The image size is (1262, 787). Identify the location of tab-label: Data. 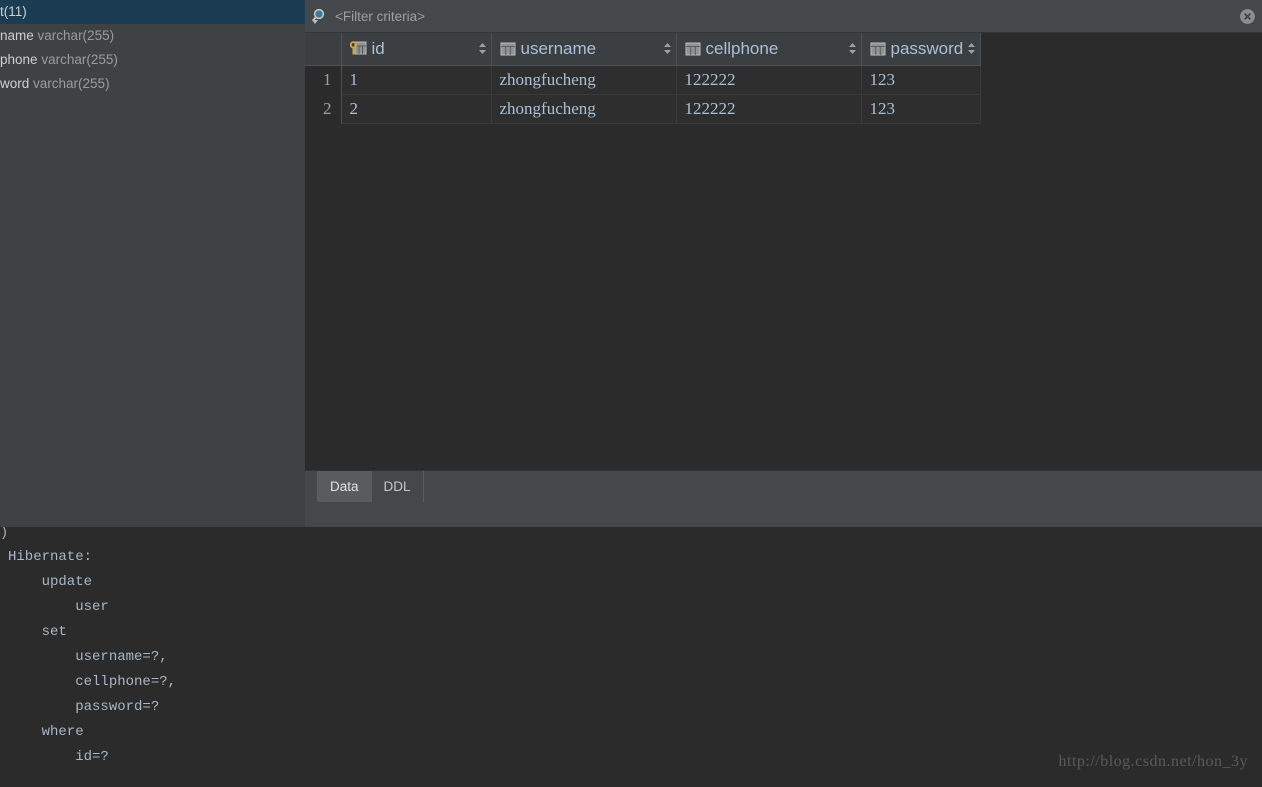
(344, 486).